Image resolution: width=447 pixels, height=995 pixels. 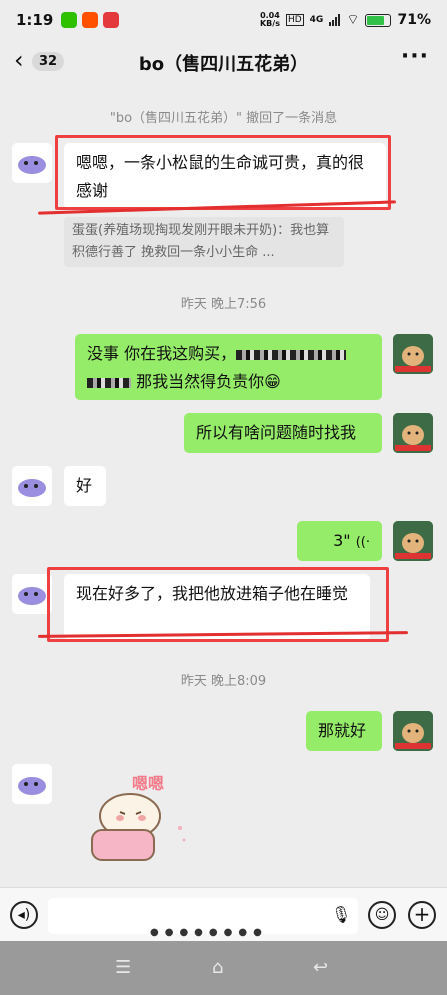 I want to click on status-bar: 1:19 0.04 KB/s HD 4G ⌔ 71%, so click(x=223, y=20).